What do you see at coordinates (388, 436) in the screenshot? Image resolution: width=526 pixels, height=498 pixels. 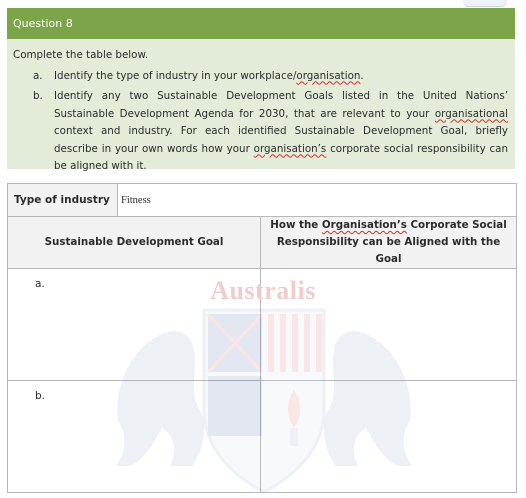 I see `alignment-cell-b` at bounding box center [388, 436].